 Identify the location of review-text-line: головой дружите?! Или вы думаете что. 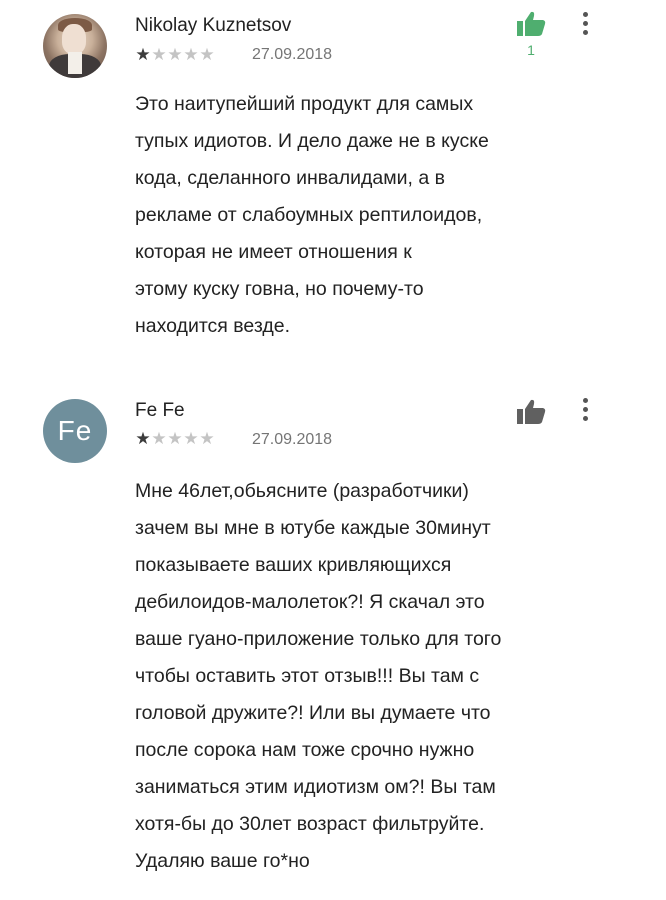
(313, 713).